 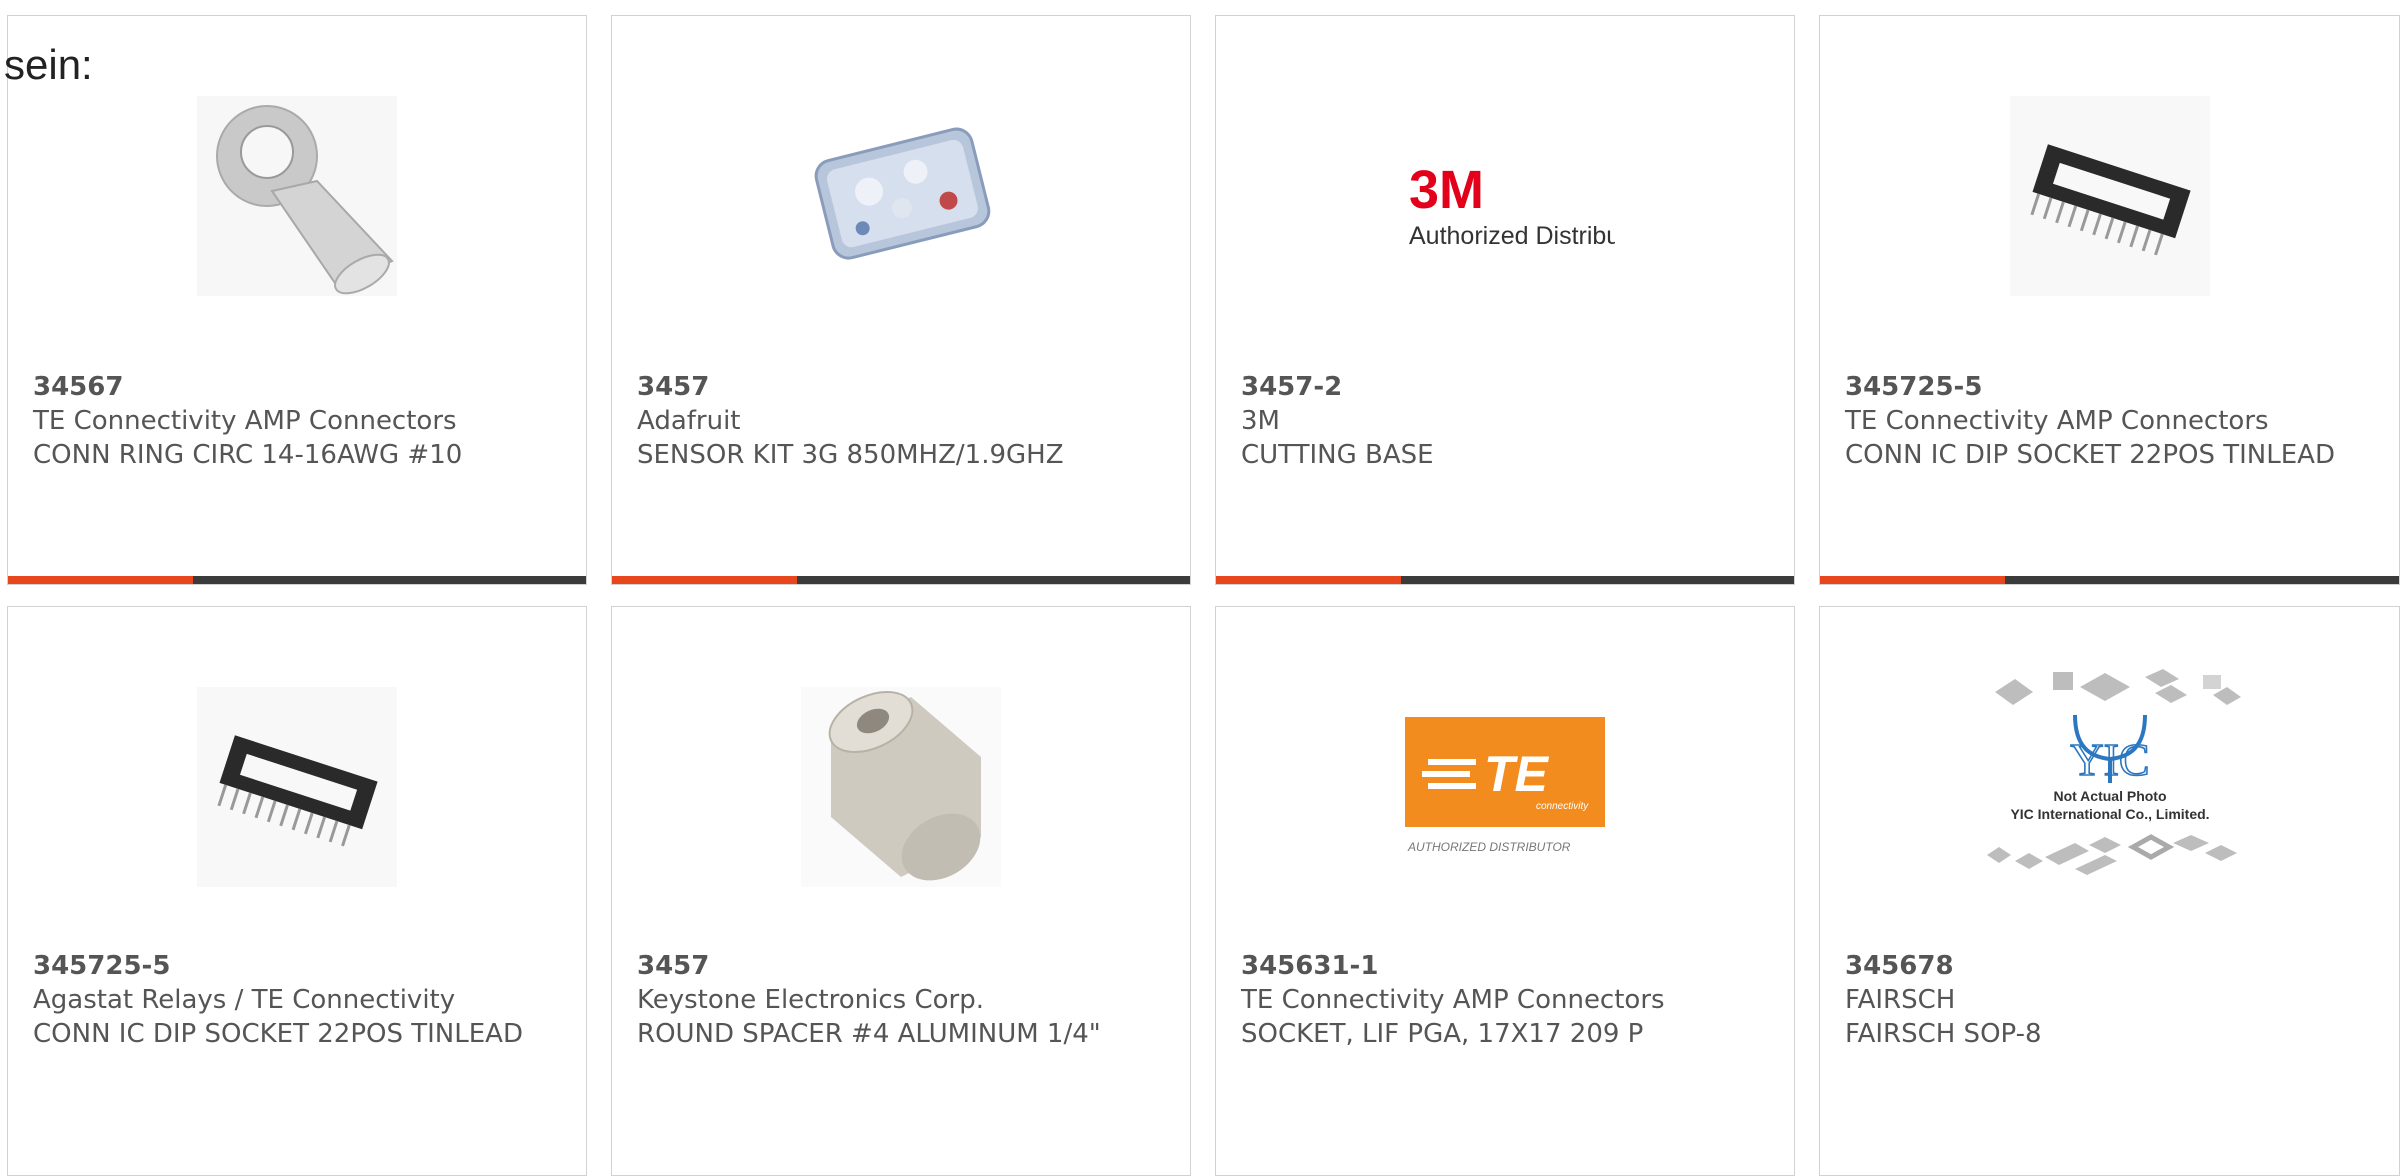 What do you see at coordinates (1489, 847) in the screenshot?
I see `te-logo-caption: AUTHORIZED DISTRIBUTOR` at bounding box center [1489, 847].